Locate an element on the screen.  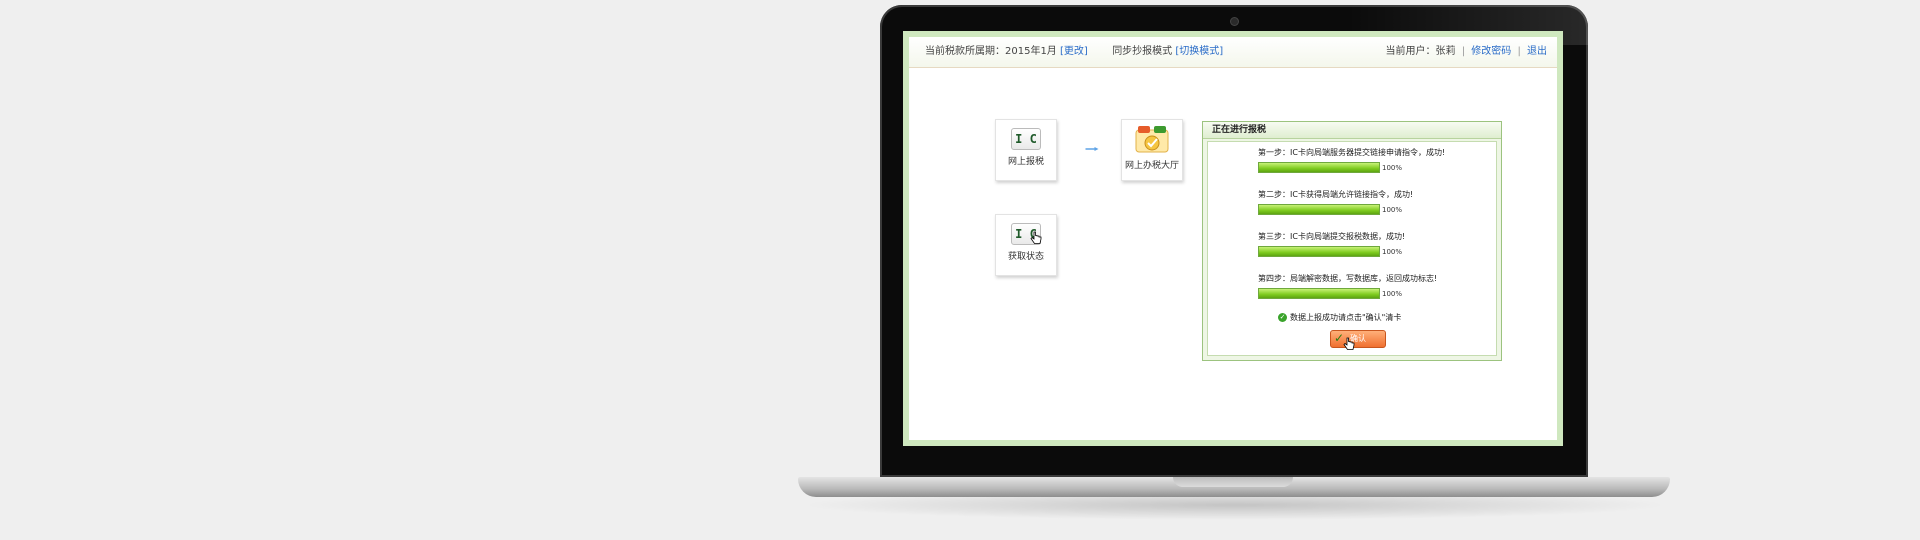
step-2-percent: 100% is located at coordinates (1392, 210).